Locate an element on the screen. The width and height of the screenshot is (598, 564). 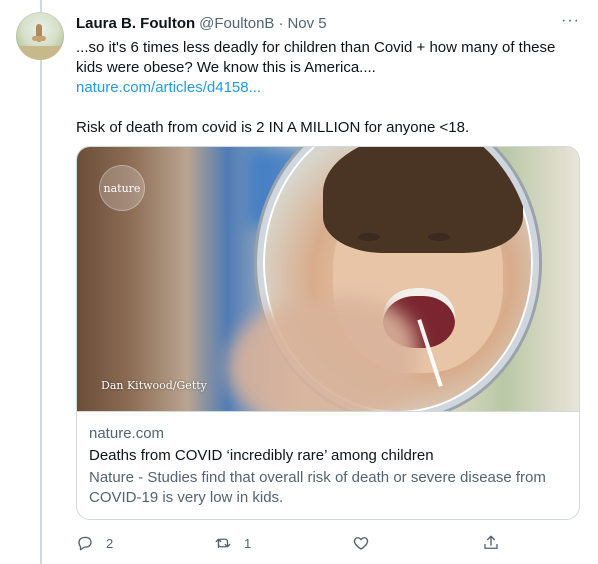
nature-logo: nature is located at coordinates (122, 188).